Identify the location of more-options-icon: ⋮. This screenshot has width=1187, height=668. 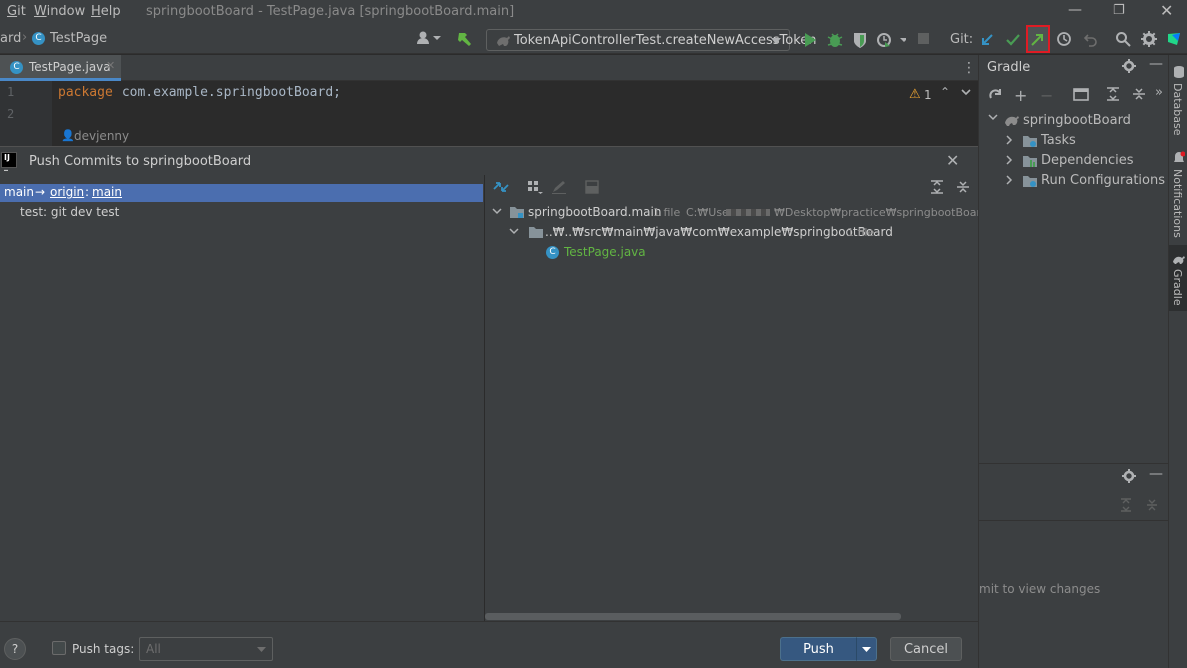
(969, 68).